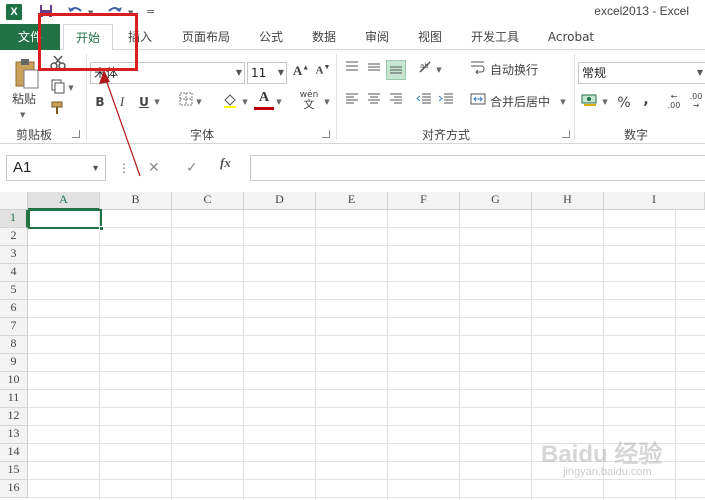 This screenshot has height=500, width=705. I want to click on formula-input, so click(477, 168).